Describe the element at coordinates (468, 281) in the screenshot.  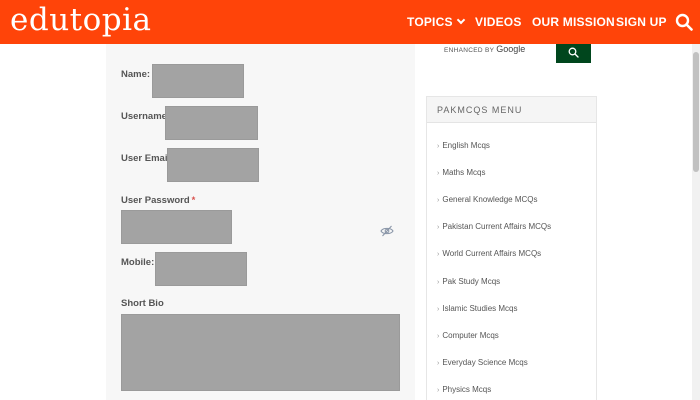
I see `menu-item-pak-study: › Pak Study Mcqs` at that location.